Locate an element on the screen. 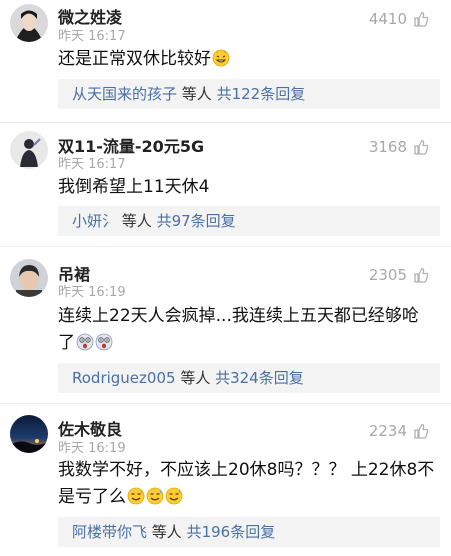 The width and height of the screenshot is (451, 556). comment-text-line-2: 了 is located at coordinates (248, 343).